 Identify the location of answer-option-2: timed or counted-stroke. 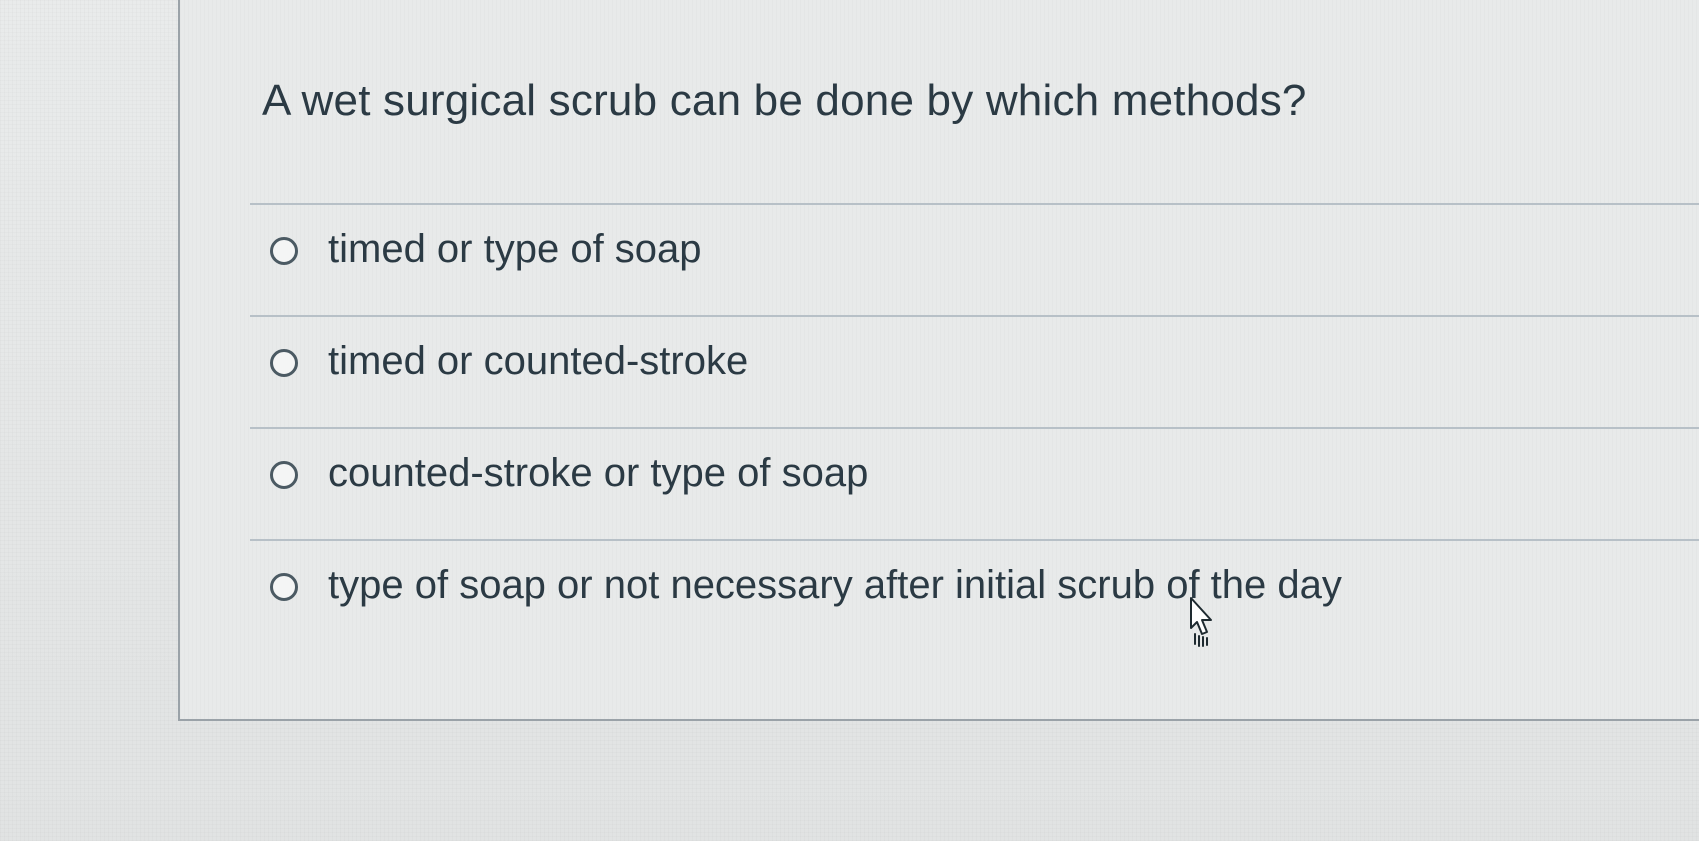
(974, 371).